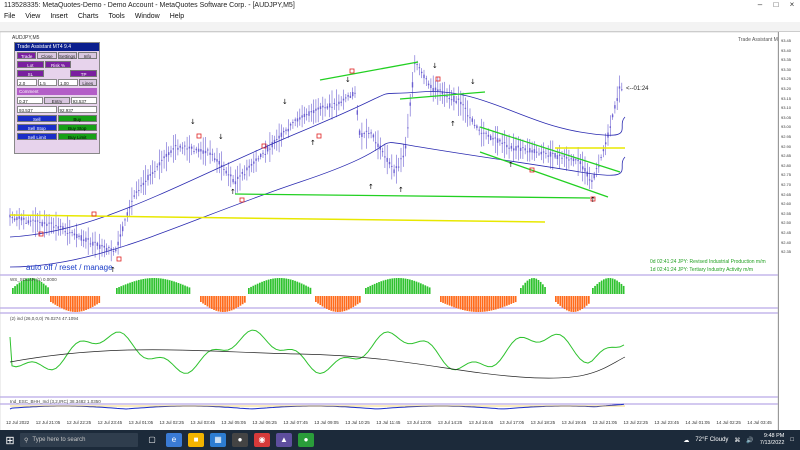 This screenshot has height=450, width=800. What do you see at coordinates (77, 136) in the screenshot?
I see `buy-limit-button: Buy Limit` at bounding box center [77, 136].